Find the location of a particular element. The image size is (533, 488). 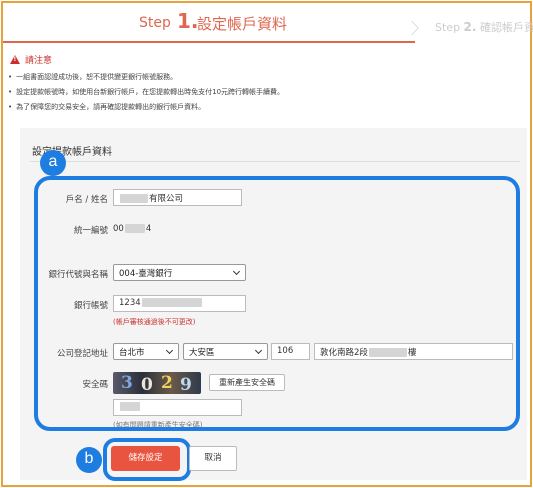

notice-title: 請注意 is located at coordinates (39, 61).